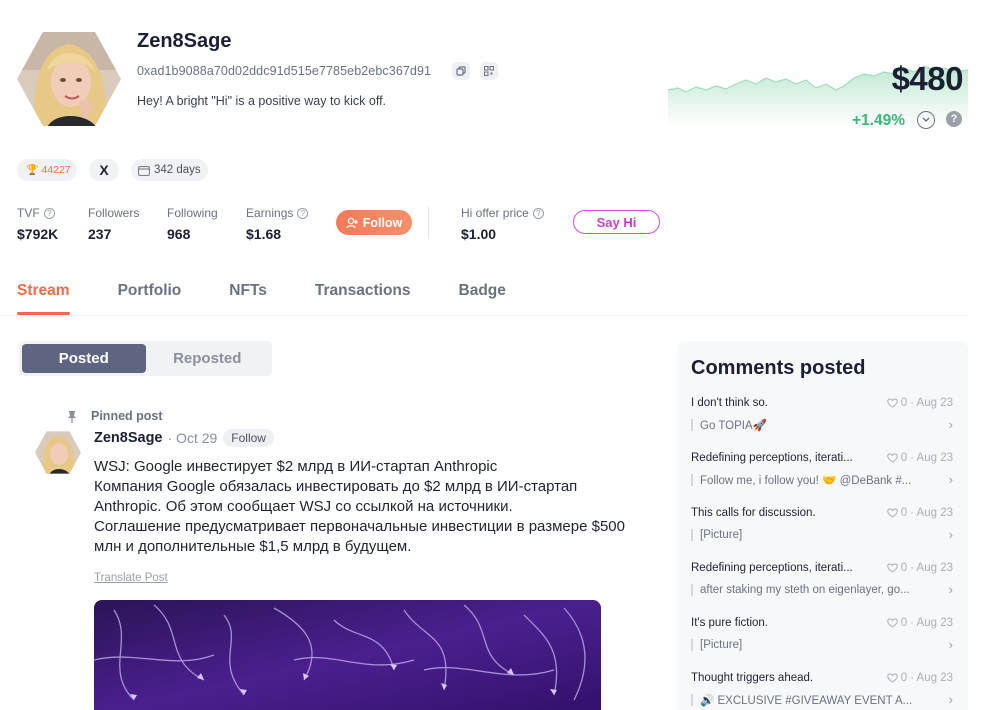 The height and width of the screenshot is (710, 983). Describe the element at coordinates (363, 298) in the screenshot. I see `tab-transactions: Transactions` at that location.